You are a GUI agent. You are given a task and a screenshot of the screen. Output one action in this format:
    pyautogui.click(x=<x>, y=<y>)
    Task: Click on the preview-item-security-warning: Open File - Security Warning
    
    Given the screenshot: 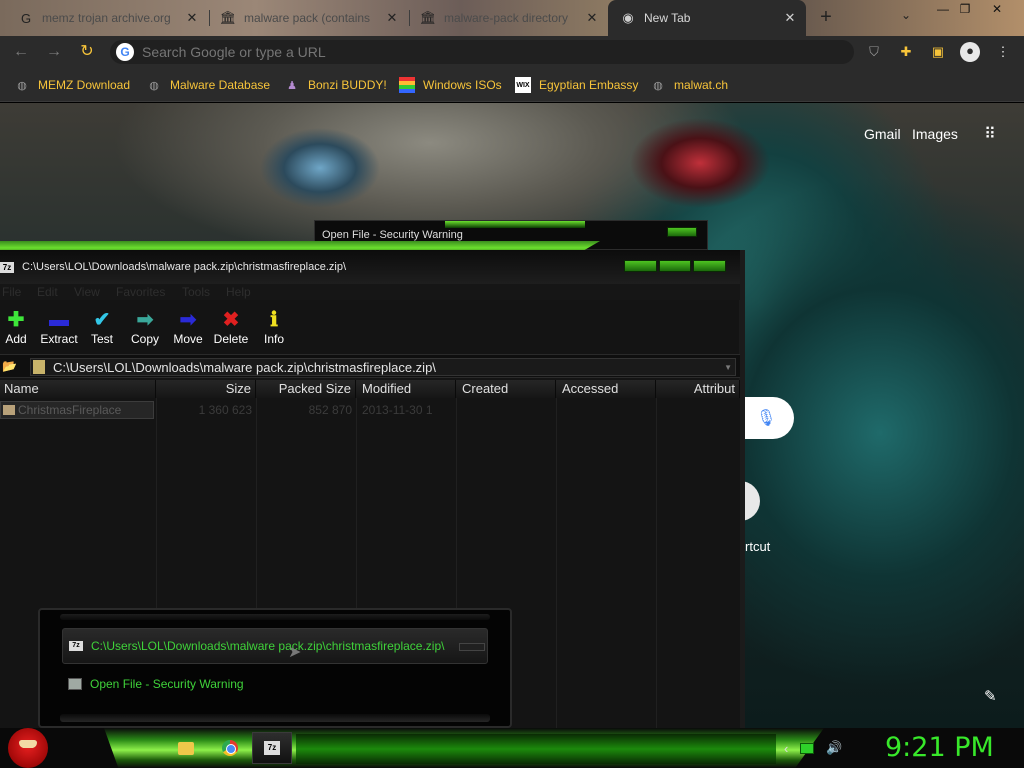 What is the action you would take?
    pyautogui.click(x=156, y=684)
    